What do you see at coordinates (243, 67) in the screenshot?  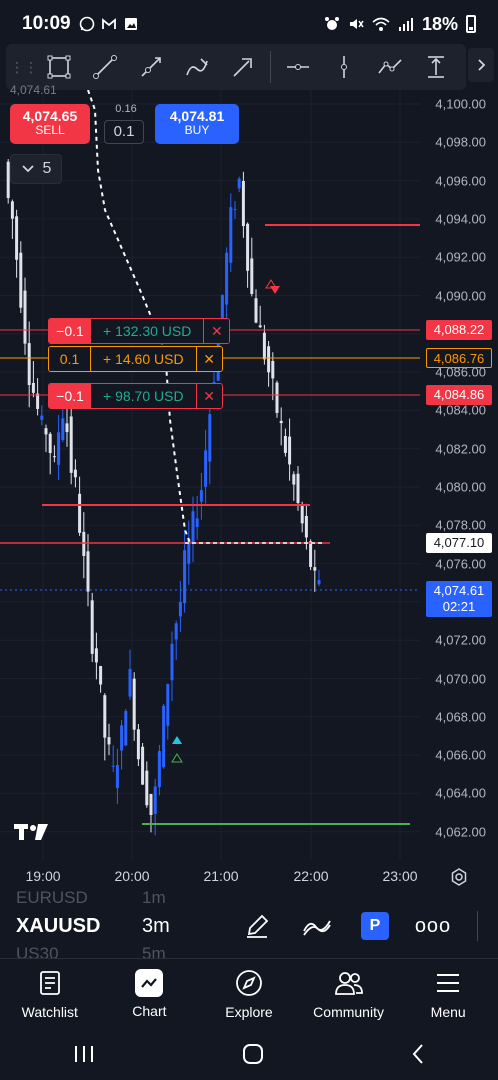 I see `arrow-tool-icon` at bounding box center [243, 67].